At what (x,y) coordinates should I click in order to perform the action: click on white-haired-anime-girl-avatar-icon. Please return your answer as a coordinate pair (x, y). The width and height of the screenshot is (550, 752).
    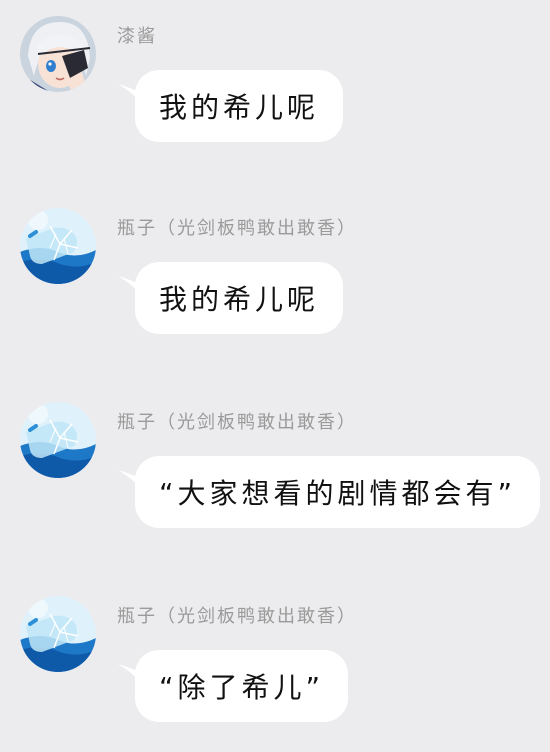
    Looking at the image, I should click on (58, 54).